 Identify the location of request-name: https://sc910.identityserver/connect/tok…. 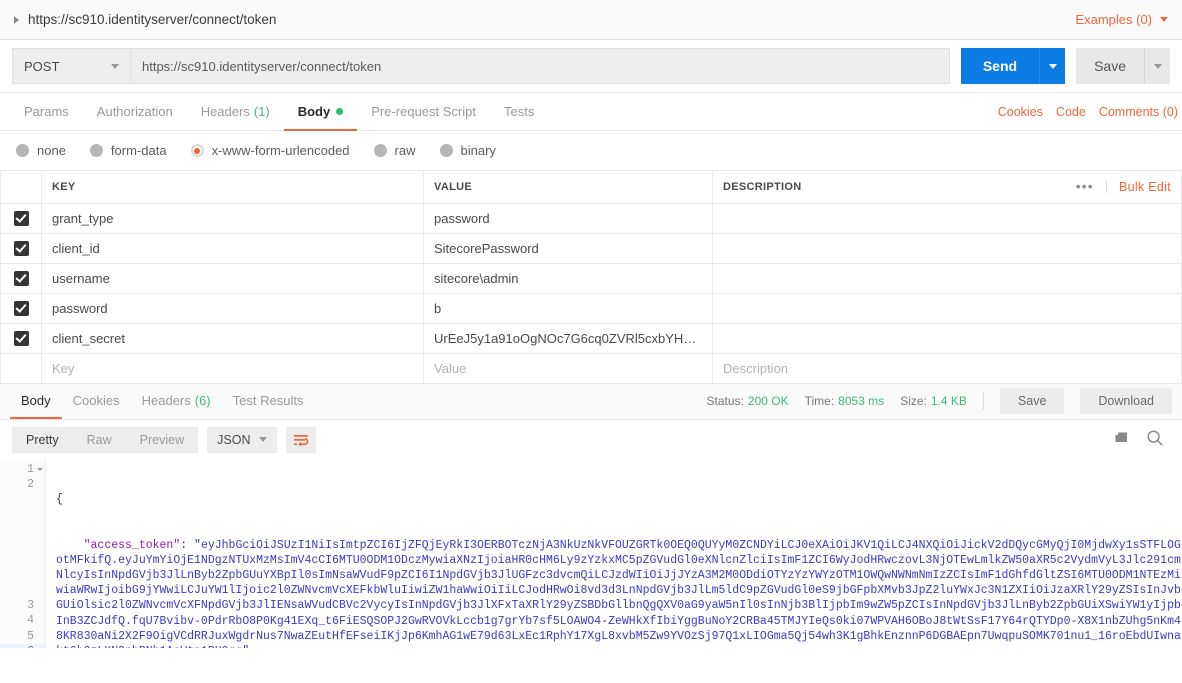
(152, 19).